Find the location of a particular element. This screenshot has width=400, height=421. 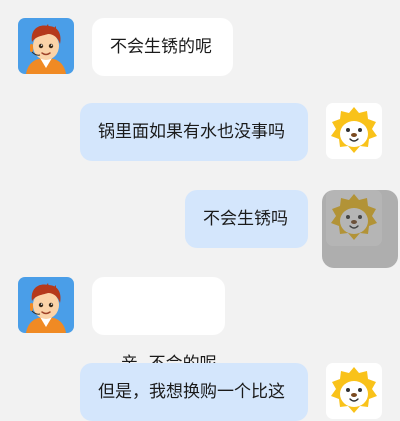

message-bubble: 锅里面如果有水也没事吗 is located at coordinates (194, 132).